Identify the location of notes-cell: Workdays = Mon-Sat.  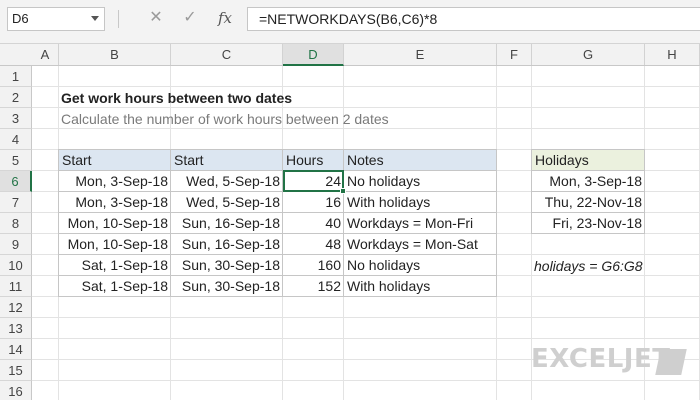
(420, 244).